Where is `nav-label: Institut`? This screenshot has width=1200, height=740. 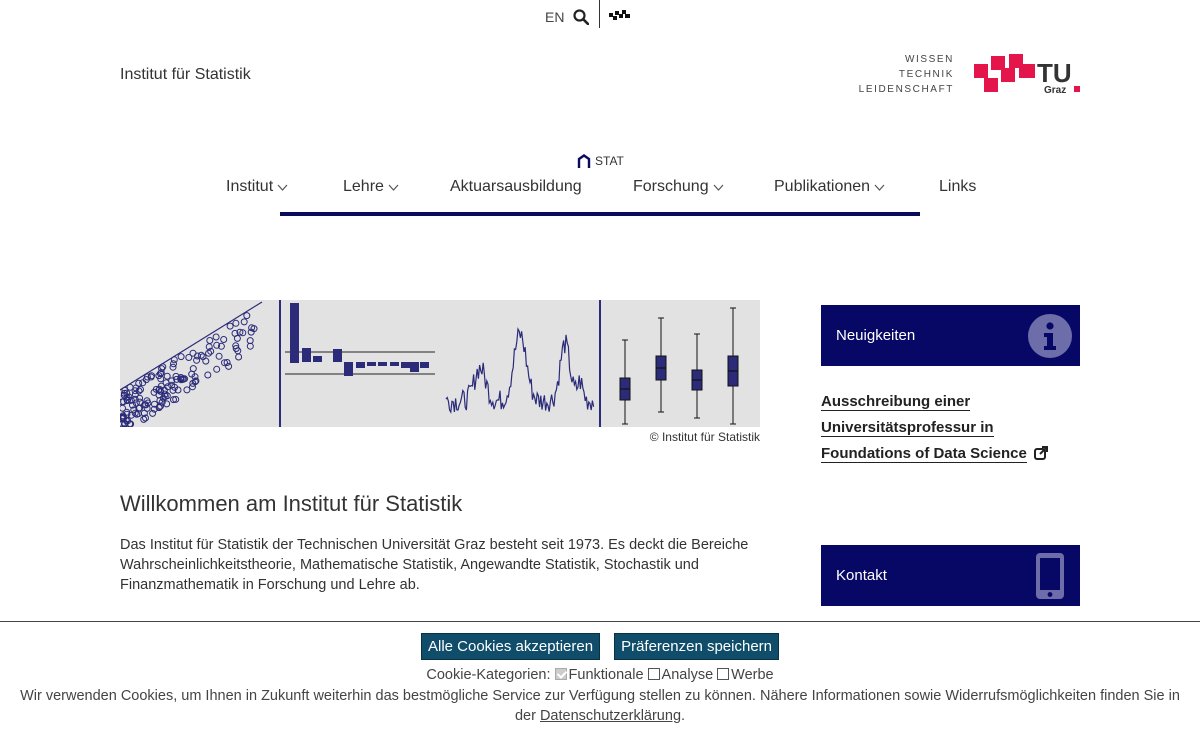 nav-label: Institut is located at coordinates (250, 186).